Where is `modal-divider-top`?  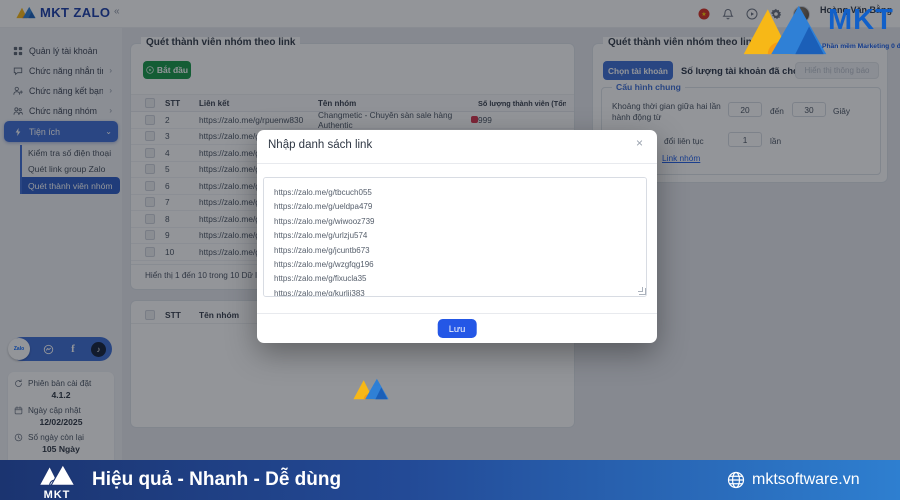
modal-divider-top is located at coordinates (457, 163).